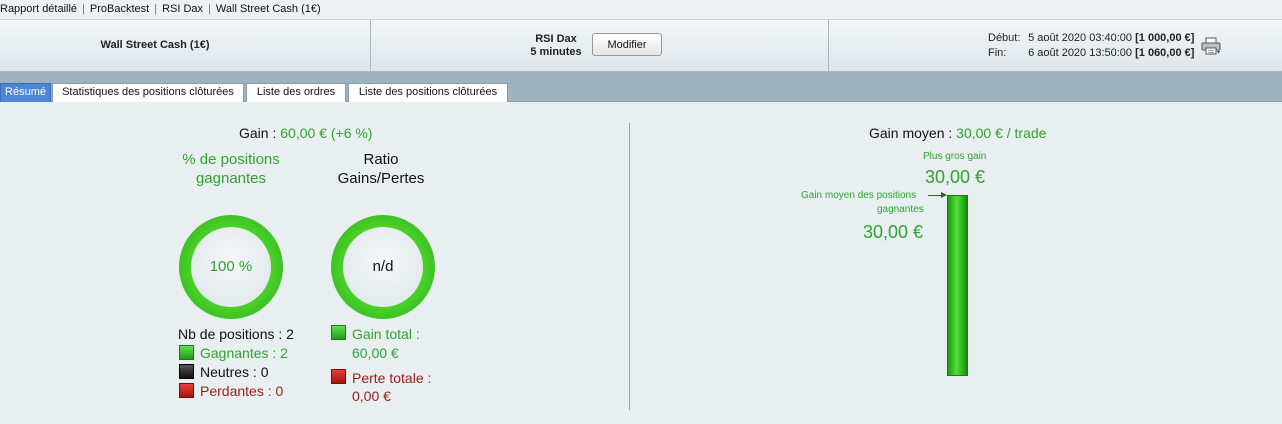  Describe the element at coordinates (182, 9) in the screenshot. I see `breadcrumb-item-strategy: RSI Dax` at that location.